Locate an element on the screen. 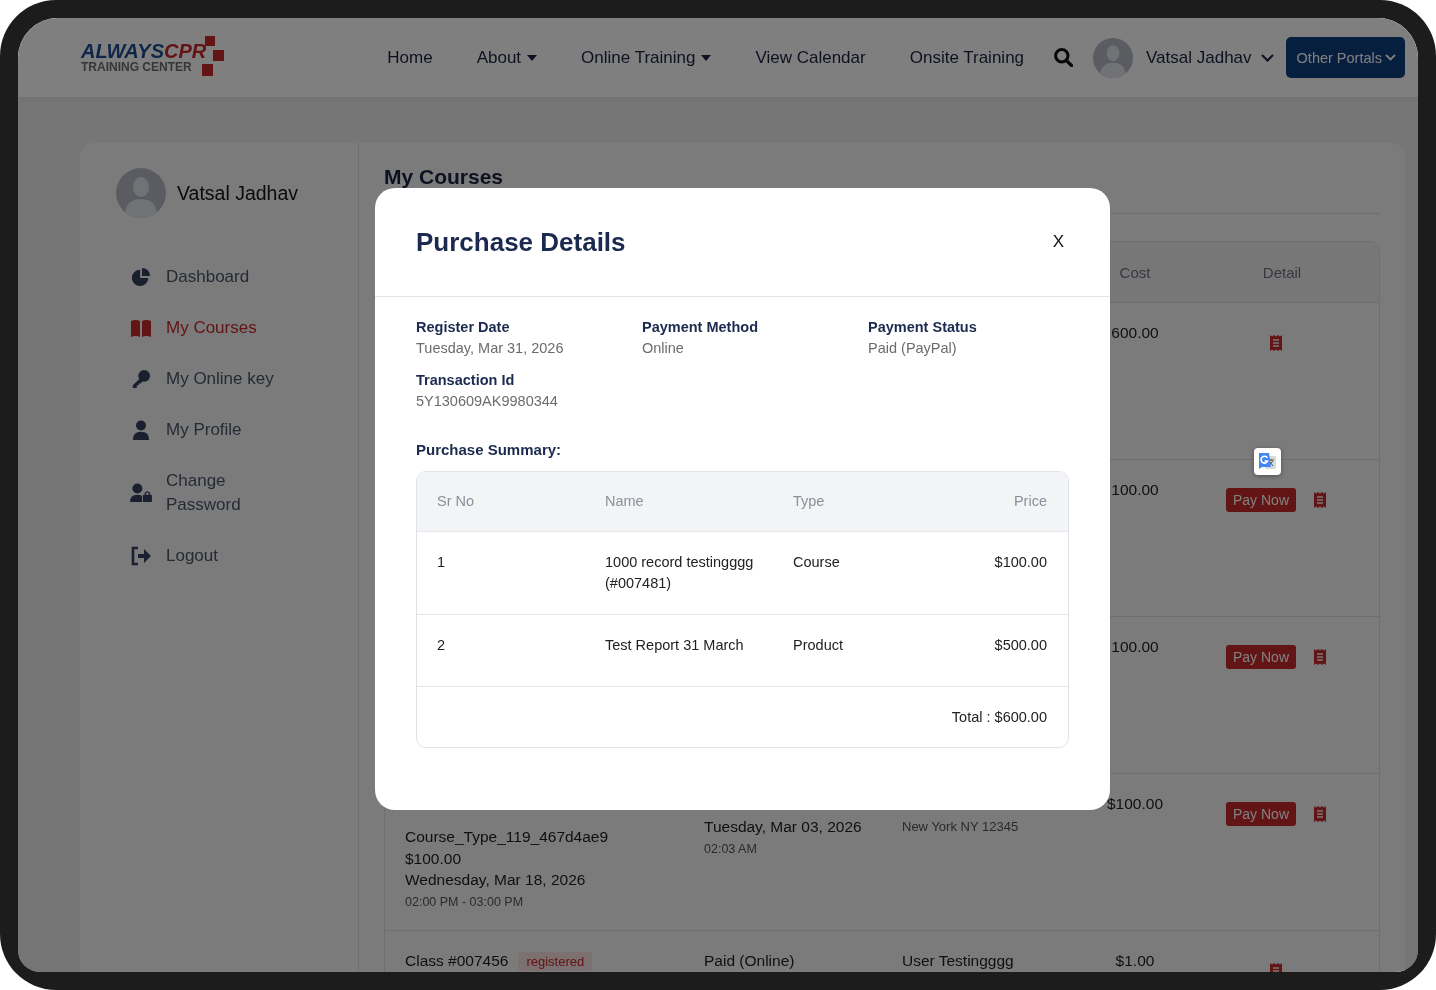  nav-link: Onsite Training is located at coordinates (967, 57).